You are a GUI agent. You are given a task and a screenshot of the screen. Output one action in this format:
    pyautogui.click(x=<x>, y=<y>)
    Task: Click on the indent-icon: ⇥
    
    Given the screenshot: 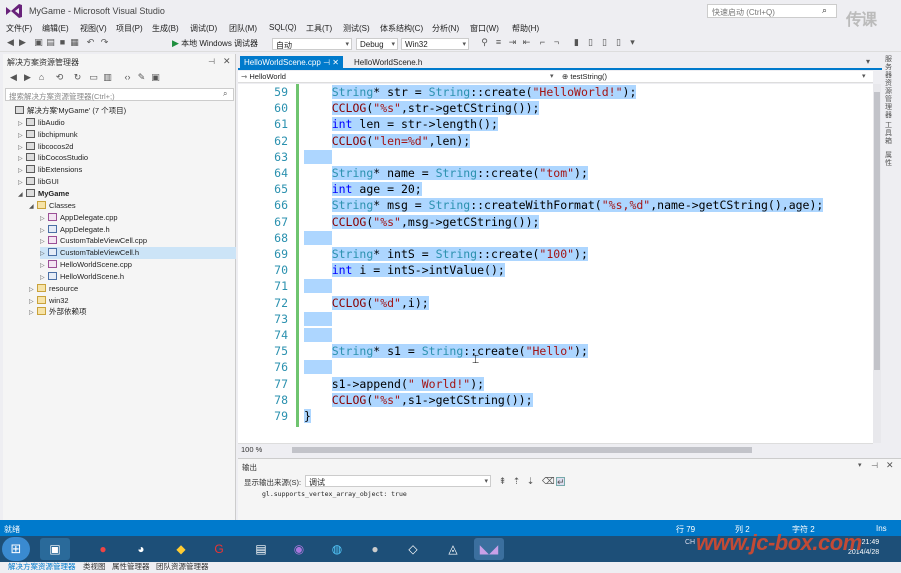 What is the action you would take?
    pyautogui.click(x=512, y=42)
    